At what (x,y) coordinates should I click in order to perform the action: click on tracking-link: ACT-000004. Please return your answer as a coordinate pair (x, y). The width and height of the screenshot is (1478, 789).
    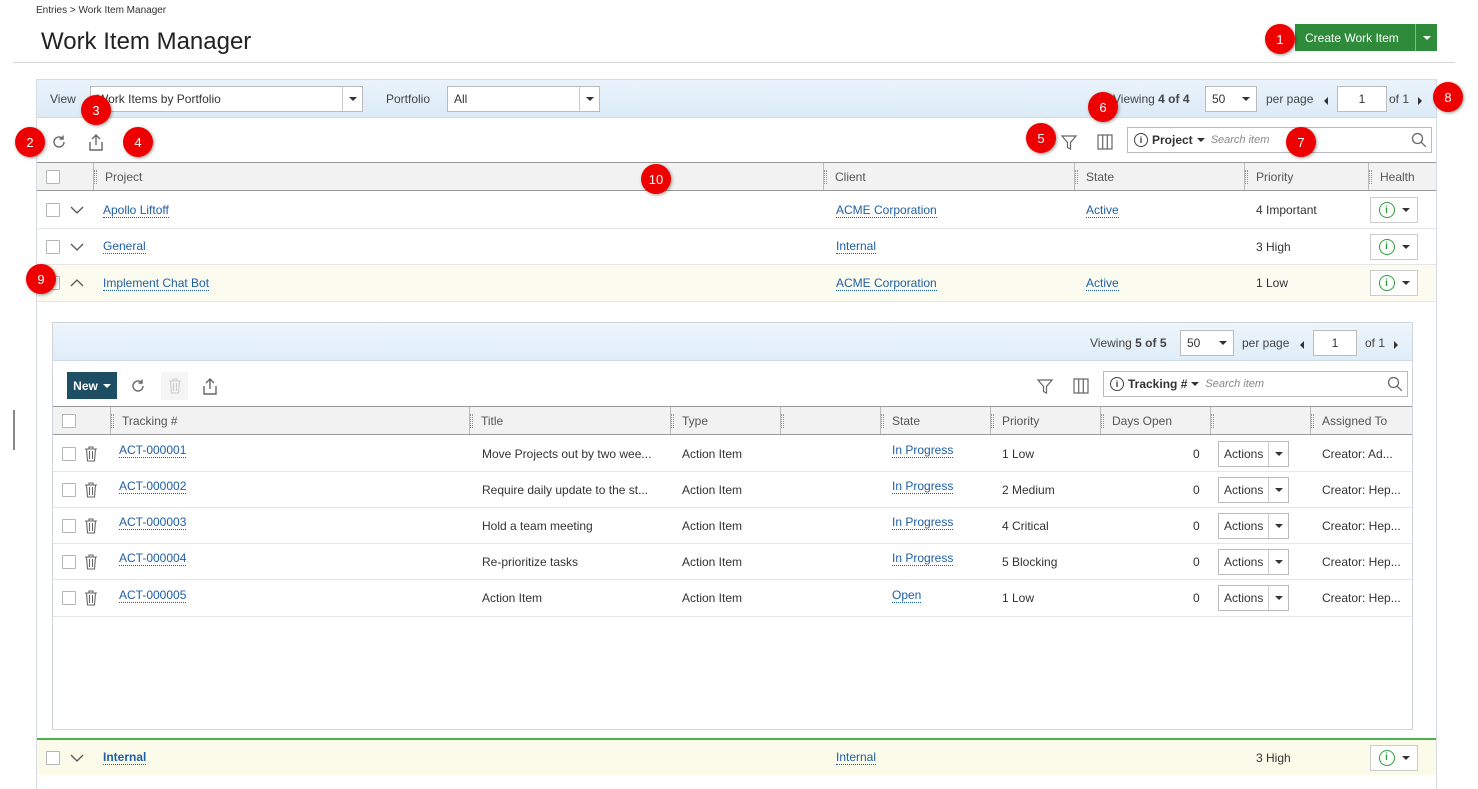
    Looking at the image, I should click on (153, 558).